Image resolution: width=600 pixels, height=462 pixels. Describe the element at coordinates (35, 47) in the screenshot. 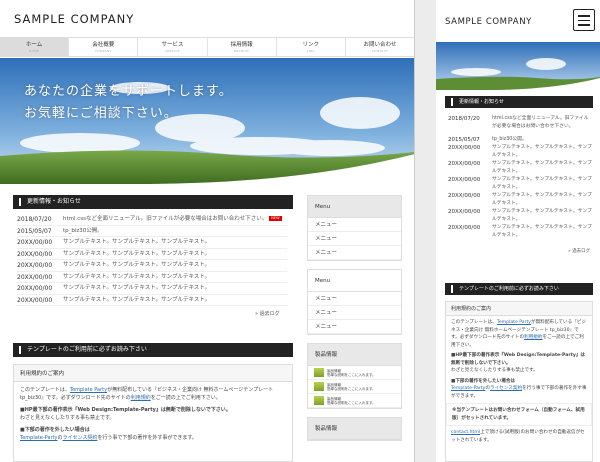

I see `nav-item-home: ホーム HOME` at that location.